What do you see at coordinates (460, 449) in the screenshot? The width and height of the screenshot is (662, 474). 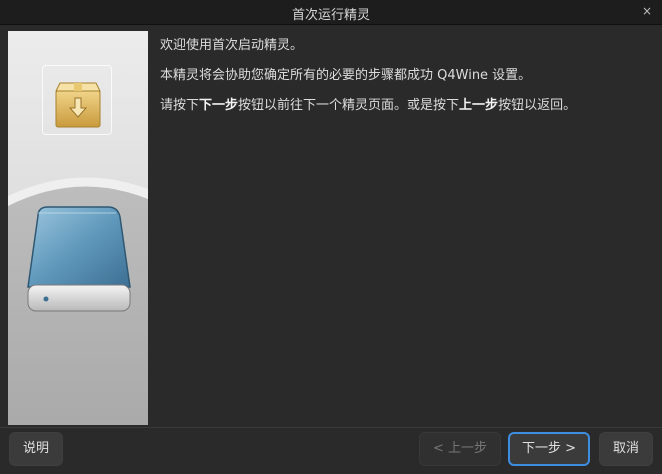 I see `back-button: < 上一步` at bounding box center [460, 449].